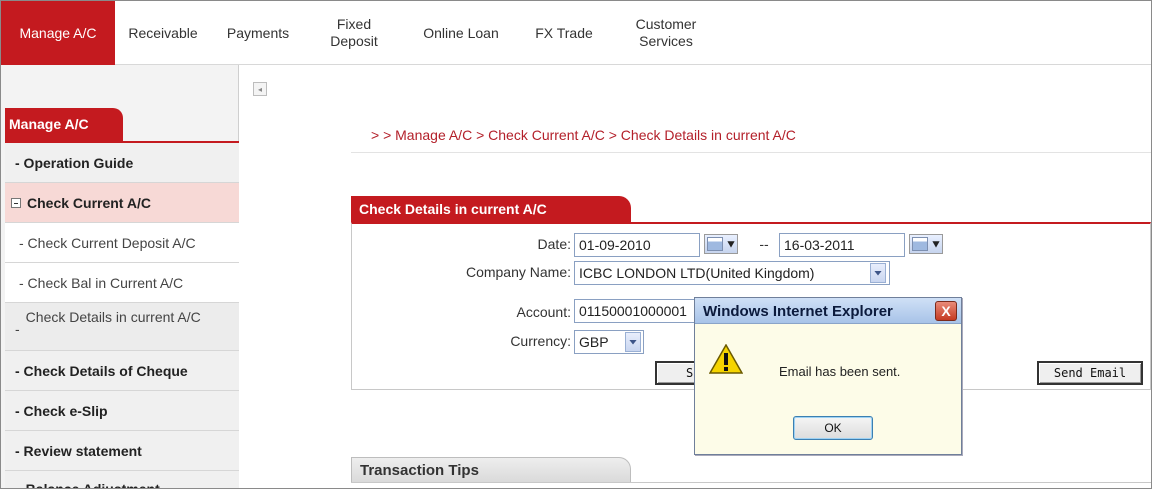 This screenshot has width=1152, height=489. What do you see at coordinates (258, 33) in the screenshot?
I see `nav-payments: Payments` at bounding box center [258, 33].